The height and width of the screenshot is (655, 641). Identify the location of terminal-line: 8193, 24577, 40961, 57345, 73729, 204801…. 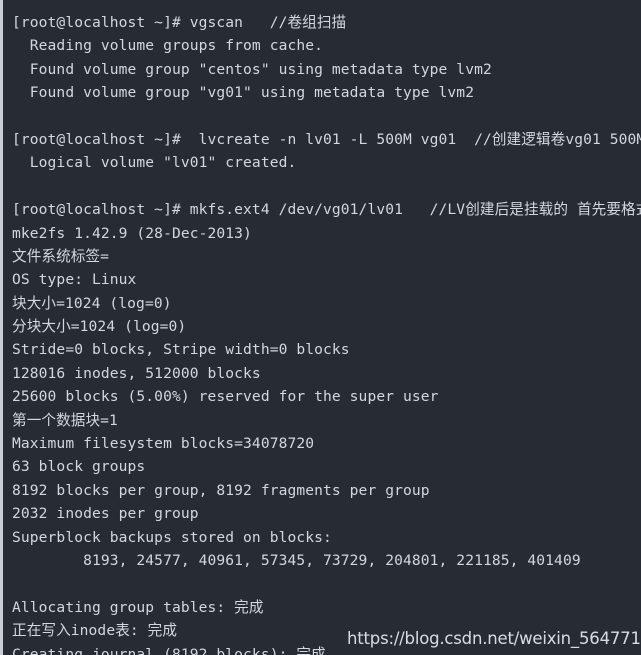
(296, 560).